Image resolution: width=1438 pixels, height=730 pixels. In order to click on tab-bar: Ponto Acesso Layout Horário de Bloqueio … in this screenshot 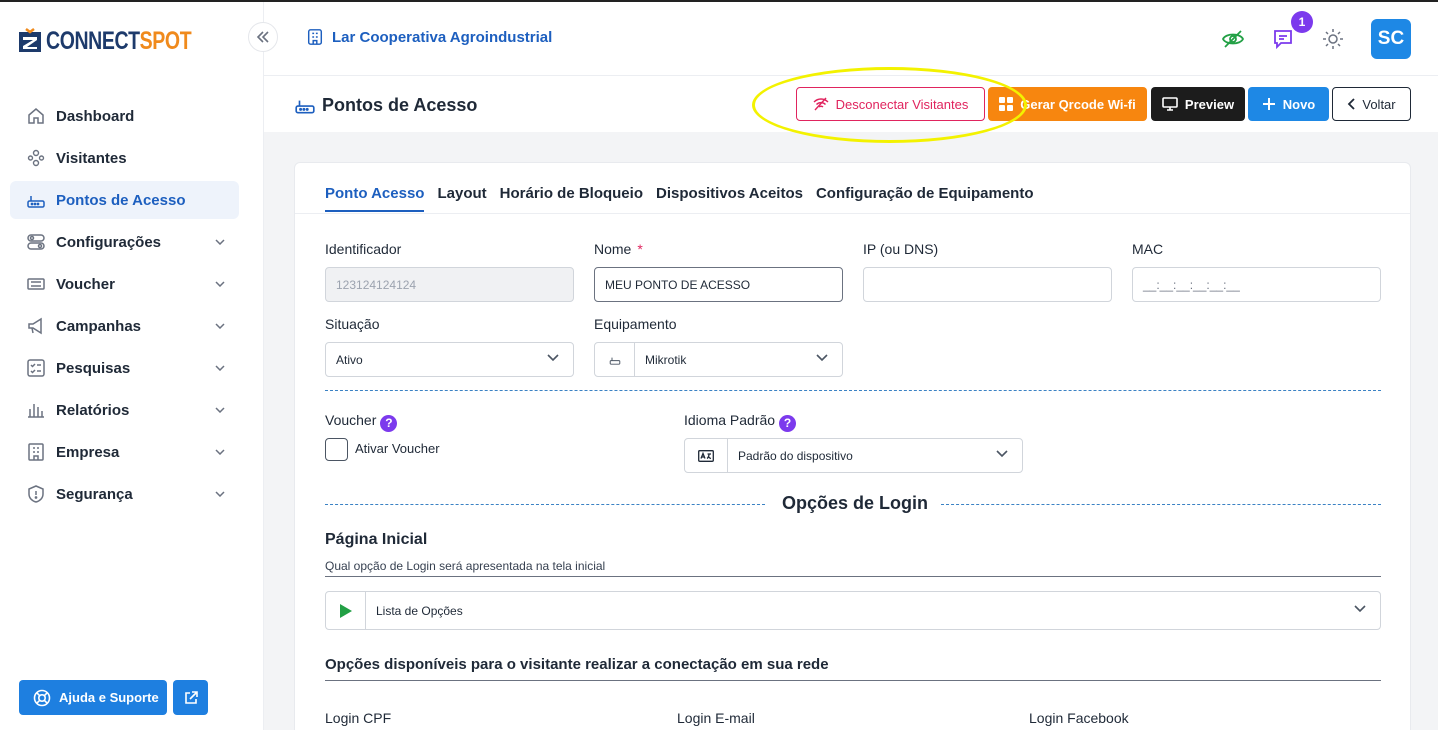, I will do `click(679, 198)`.